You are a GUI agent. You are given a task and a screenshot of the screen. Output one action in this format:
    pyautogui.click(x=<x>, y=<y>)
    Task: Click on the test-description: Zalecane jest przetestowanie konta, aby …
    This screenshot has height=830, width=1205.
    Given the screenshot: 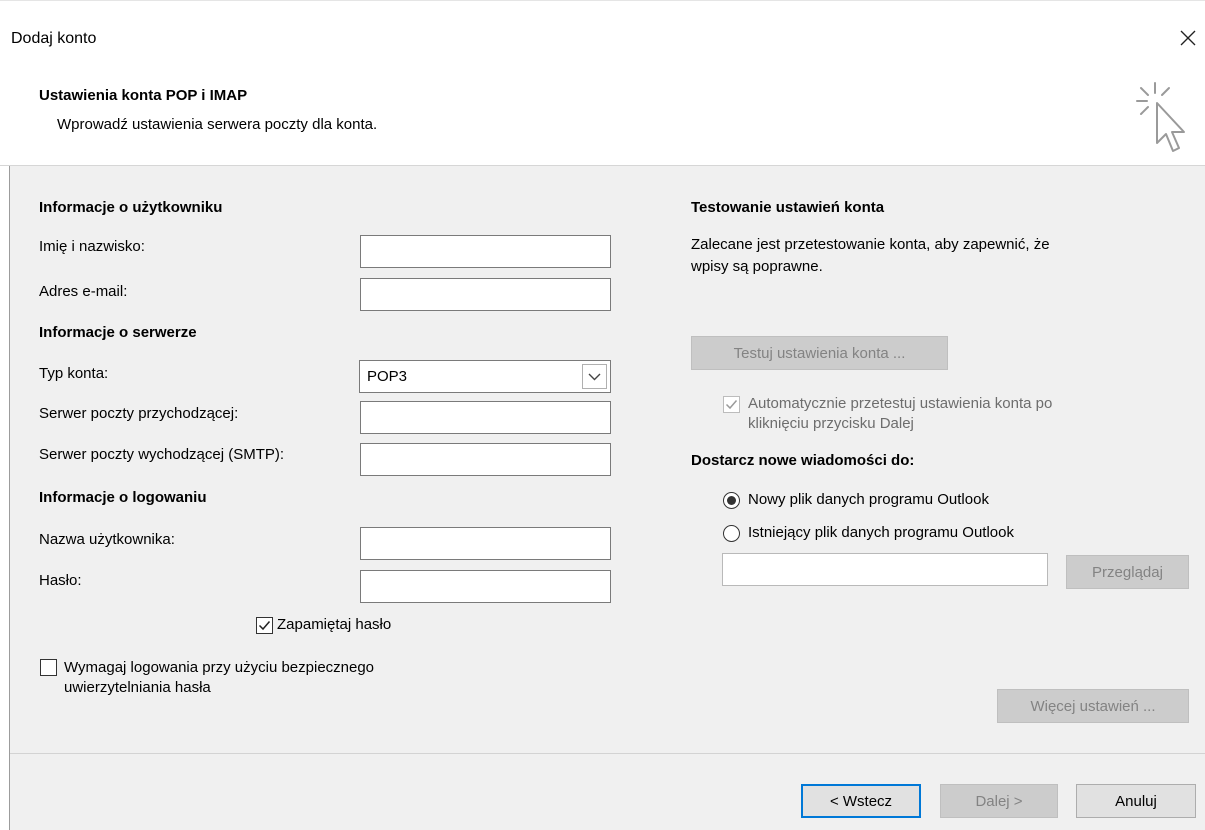 What is the action you would take?
    pyautogui.click(x=870, y=256)
    